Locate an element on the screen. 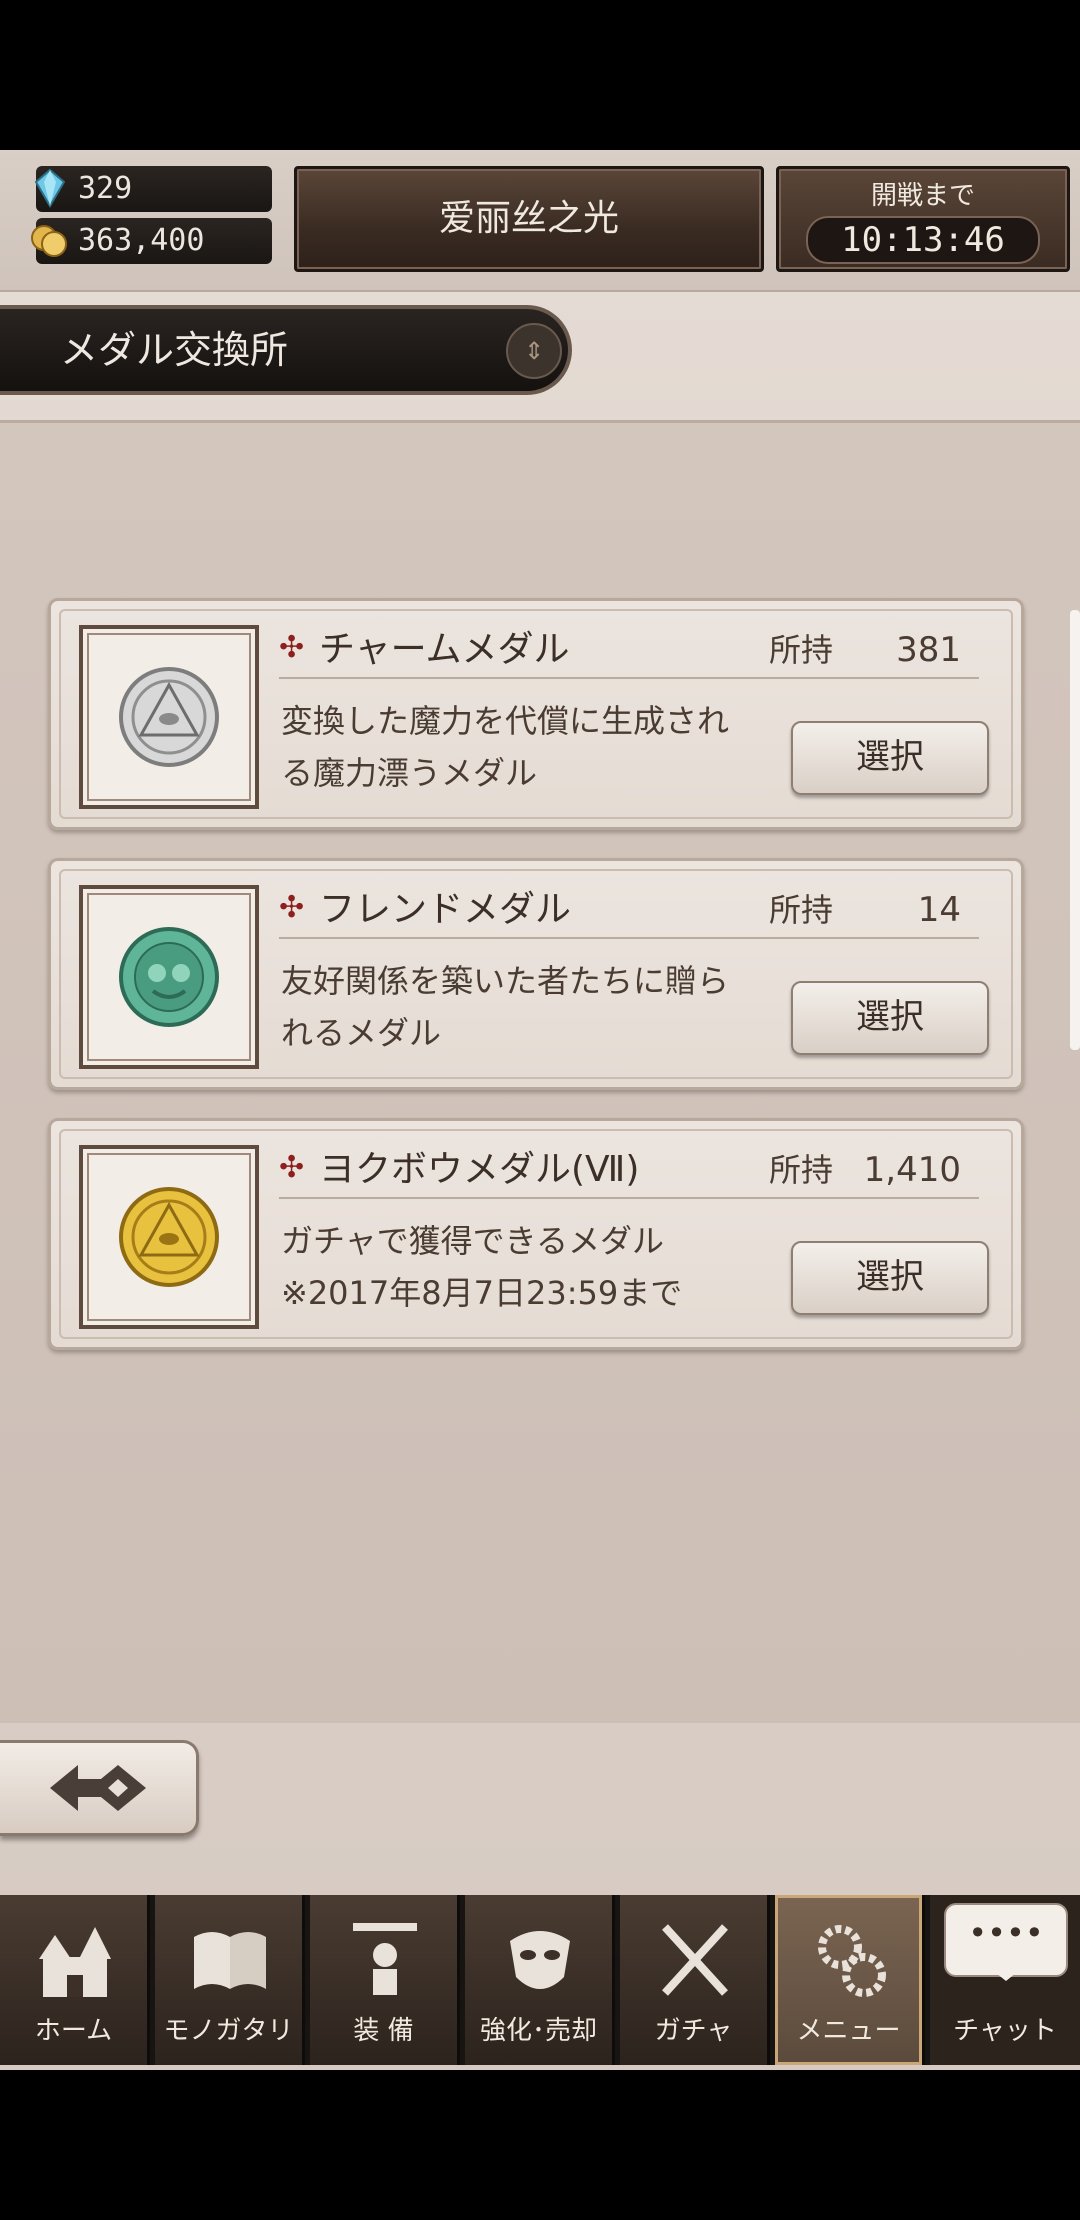 This screenshot has width=1080, height=2220. nav-menu-label: メニュー is located at coordinates (848, 2031).